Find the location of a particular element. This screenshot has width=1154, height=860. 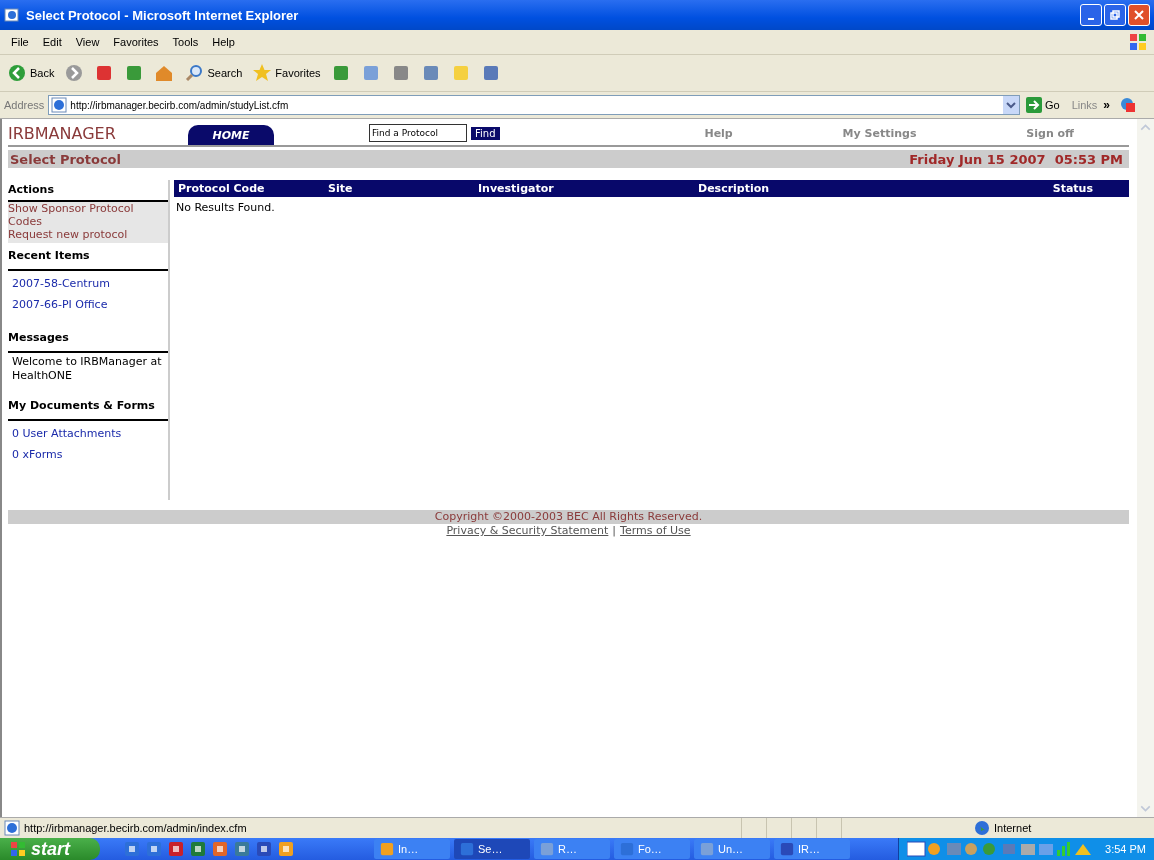

copyright-text: Copyright ©2000-2003 BEC All Rights Reserved. is located at coordinates (568, 516).